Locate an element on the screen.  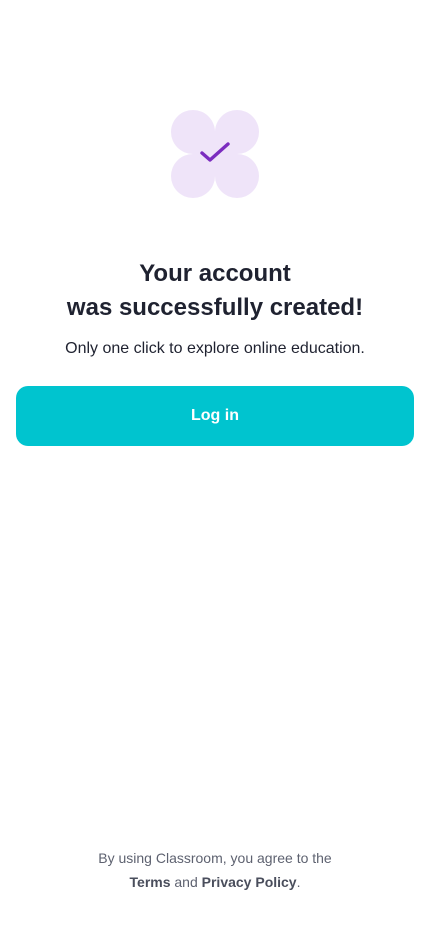
terms-notice: By using Classroom, you agree to the is located at coordinates (215, 858).